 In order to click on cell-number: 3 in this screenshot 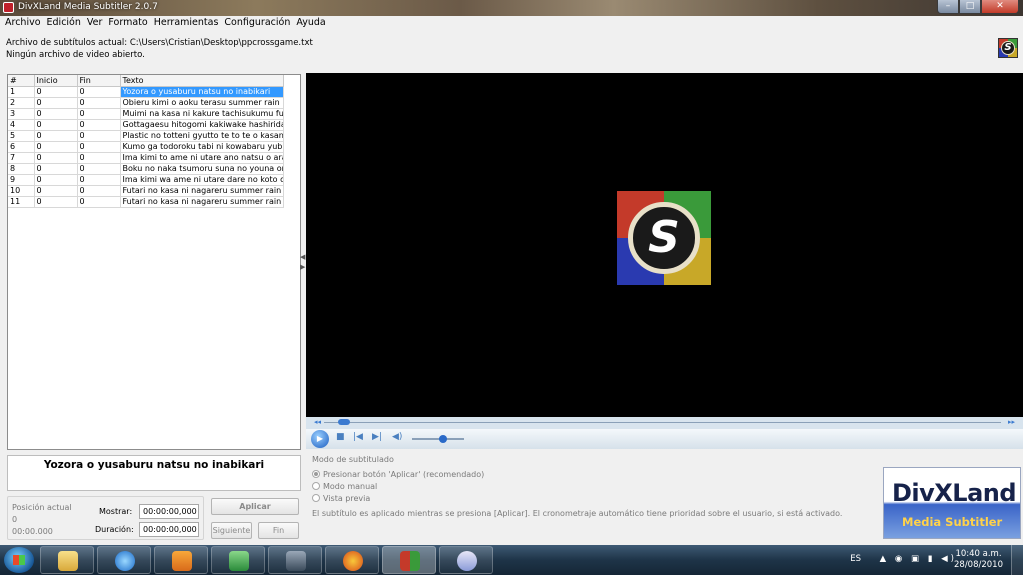, I will do `click(21, 114)`.